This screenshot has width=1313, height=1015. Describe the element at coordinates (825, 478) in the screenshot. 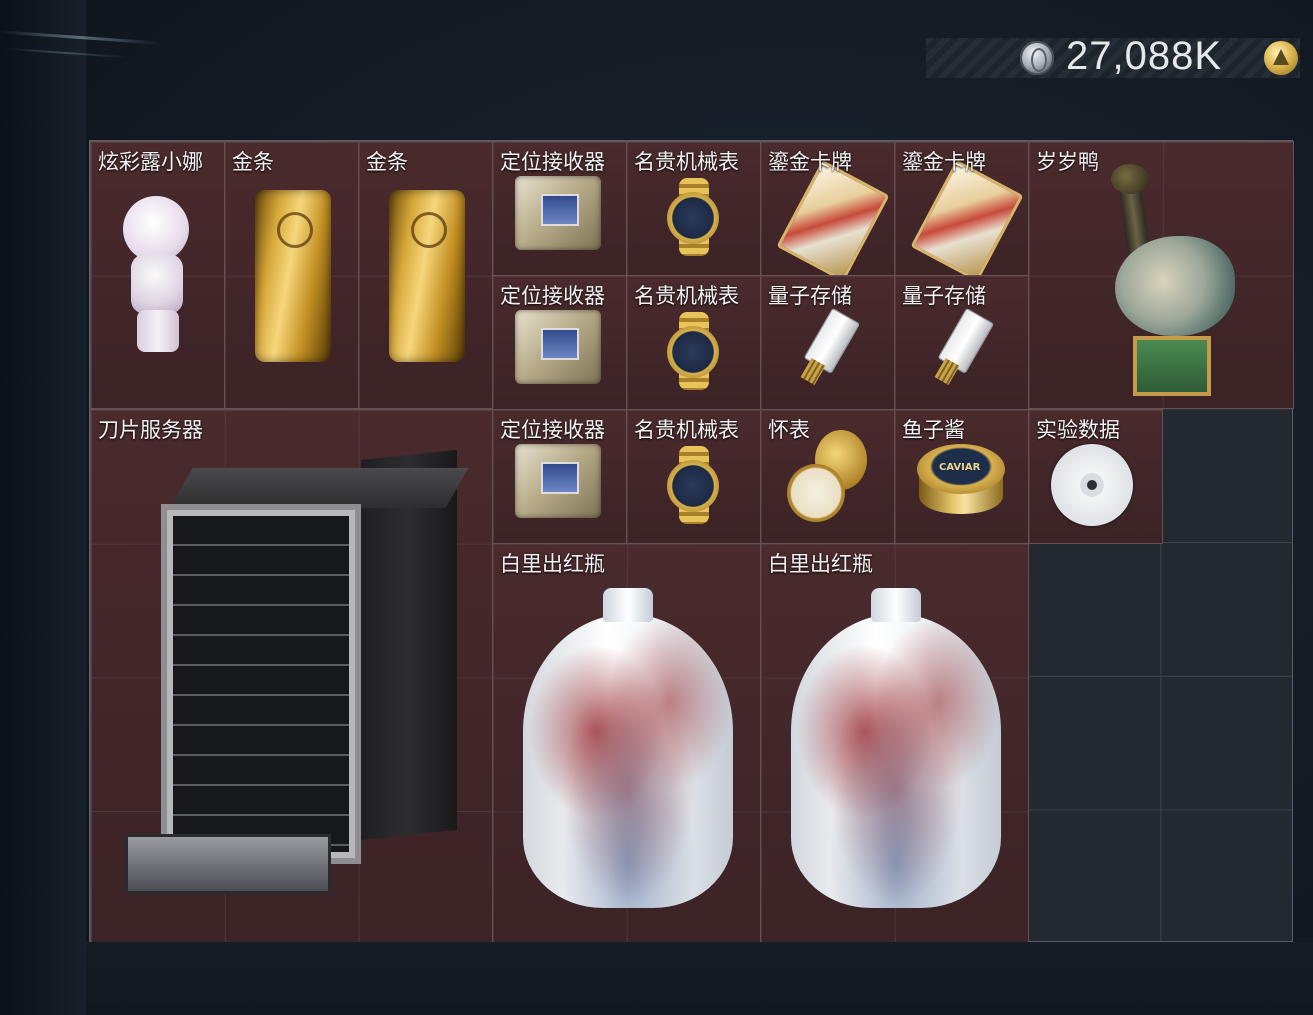

I see `pocket-watch-icon` at that location.